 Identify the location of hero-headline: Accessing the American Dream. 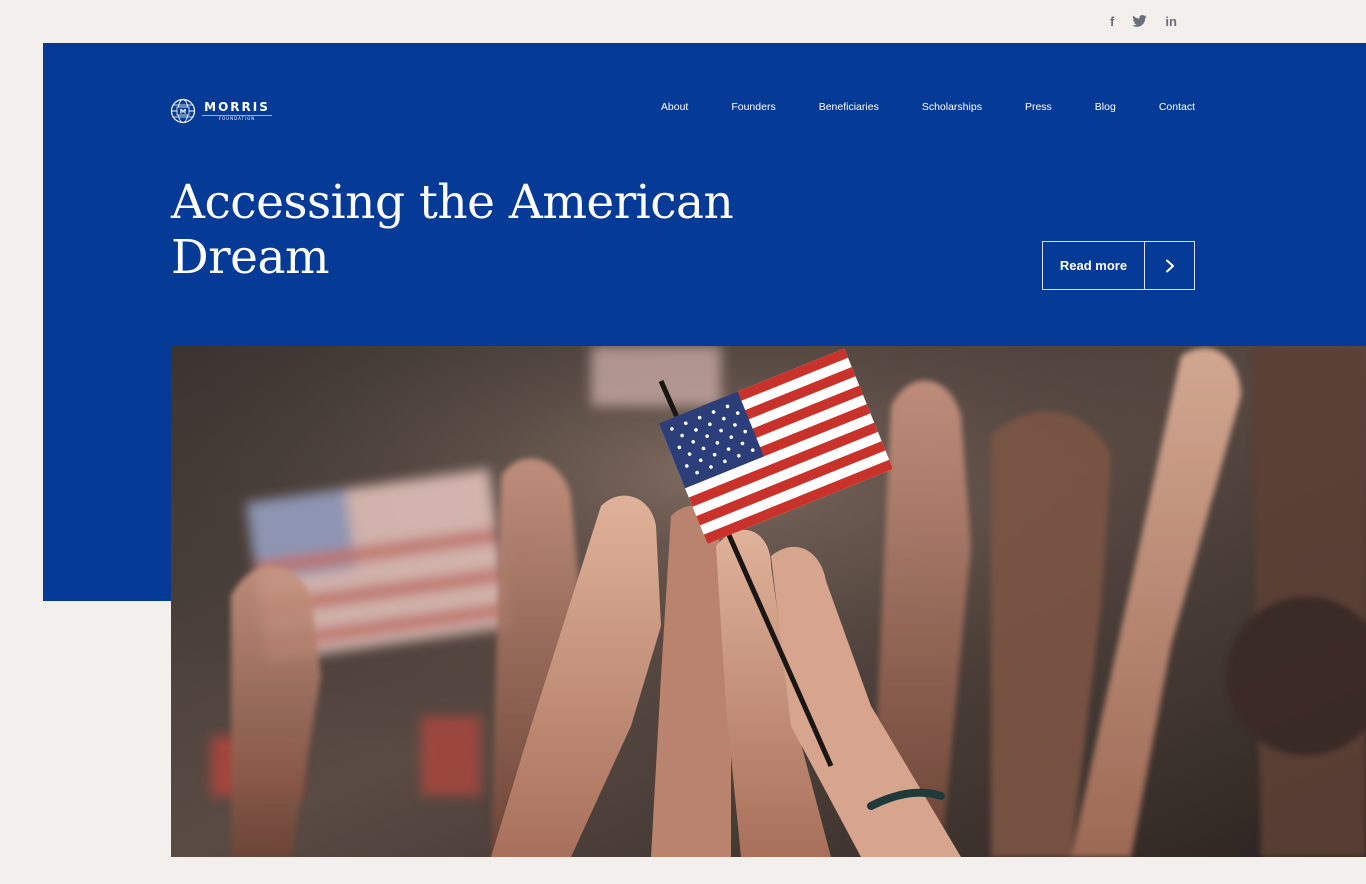
(471, 230).